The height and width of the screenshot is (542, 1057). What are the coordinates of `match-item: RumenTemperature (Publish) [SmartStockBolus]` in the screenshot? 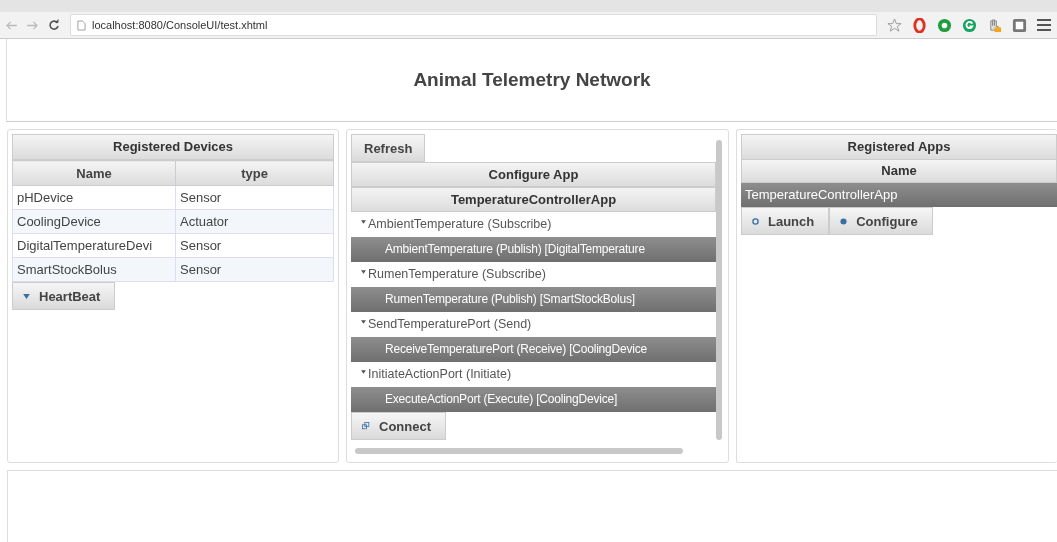 It's located at (533, 299).